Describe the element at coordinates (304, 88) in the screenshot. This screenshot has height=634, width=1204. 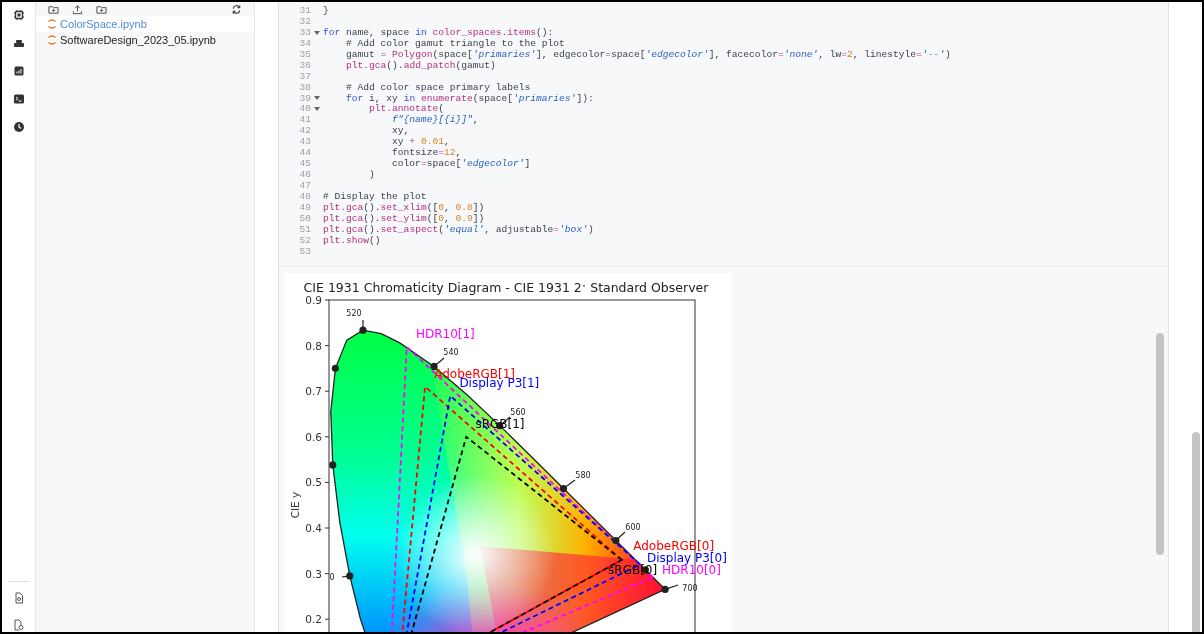
I see `line-number: 38` at that location.